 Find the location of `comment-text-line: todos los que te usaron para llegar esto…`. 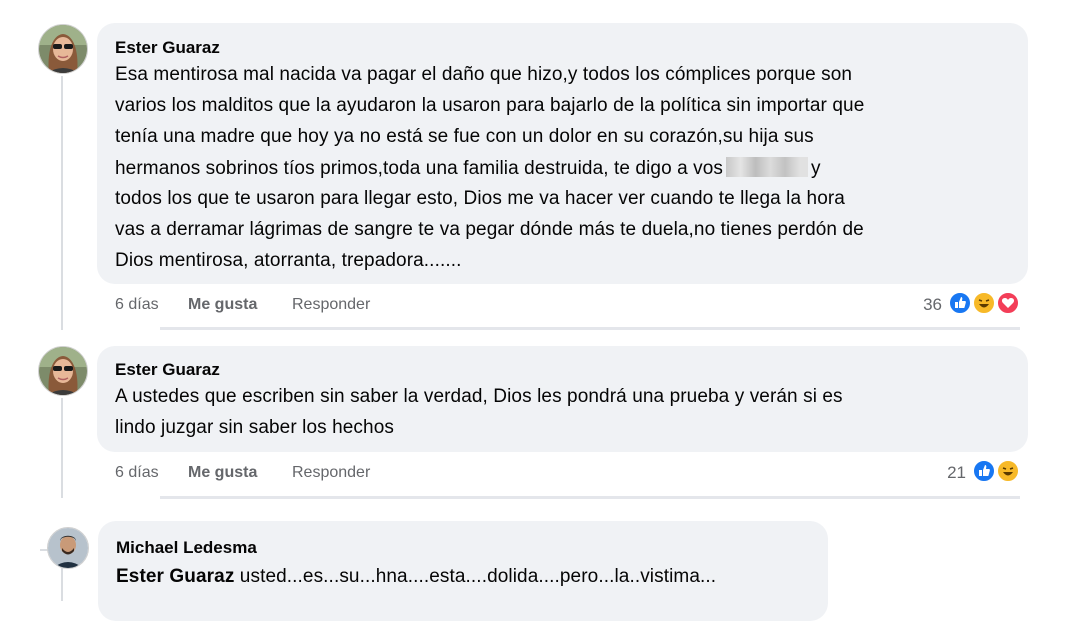

comment-text-line: todos los que te usaron para llegar esto… is located at coordinates (480, 198).